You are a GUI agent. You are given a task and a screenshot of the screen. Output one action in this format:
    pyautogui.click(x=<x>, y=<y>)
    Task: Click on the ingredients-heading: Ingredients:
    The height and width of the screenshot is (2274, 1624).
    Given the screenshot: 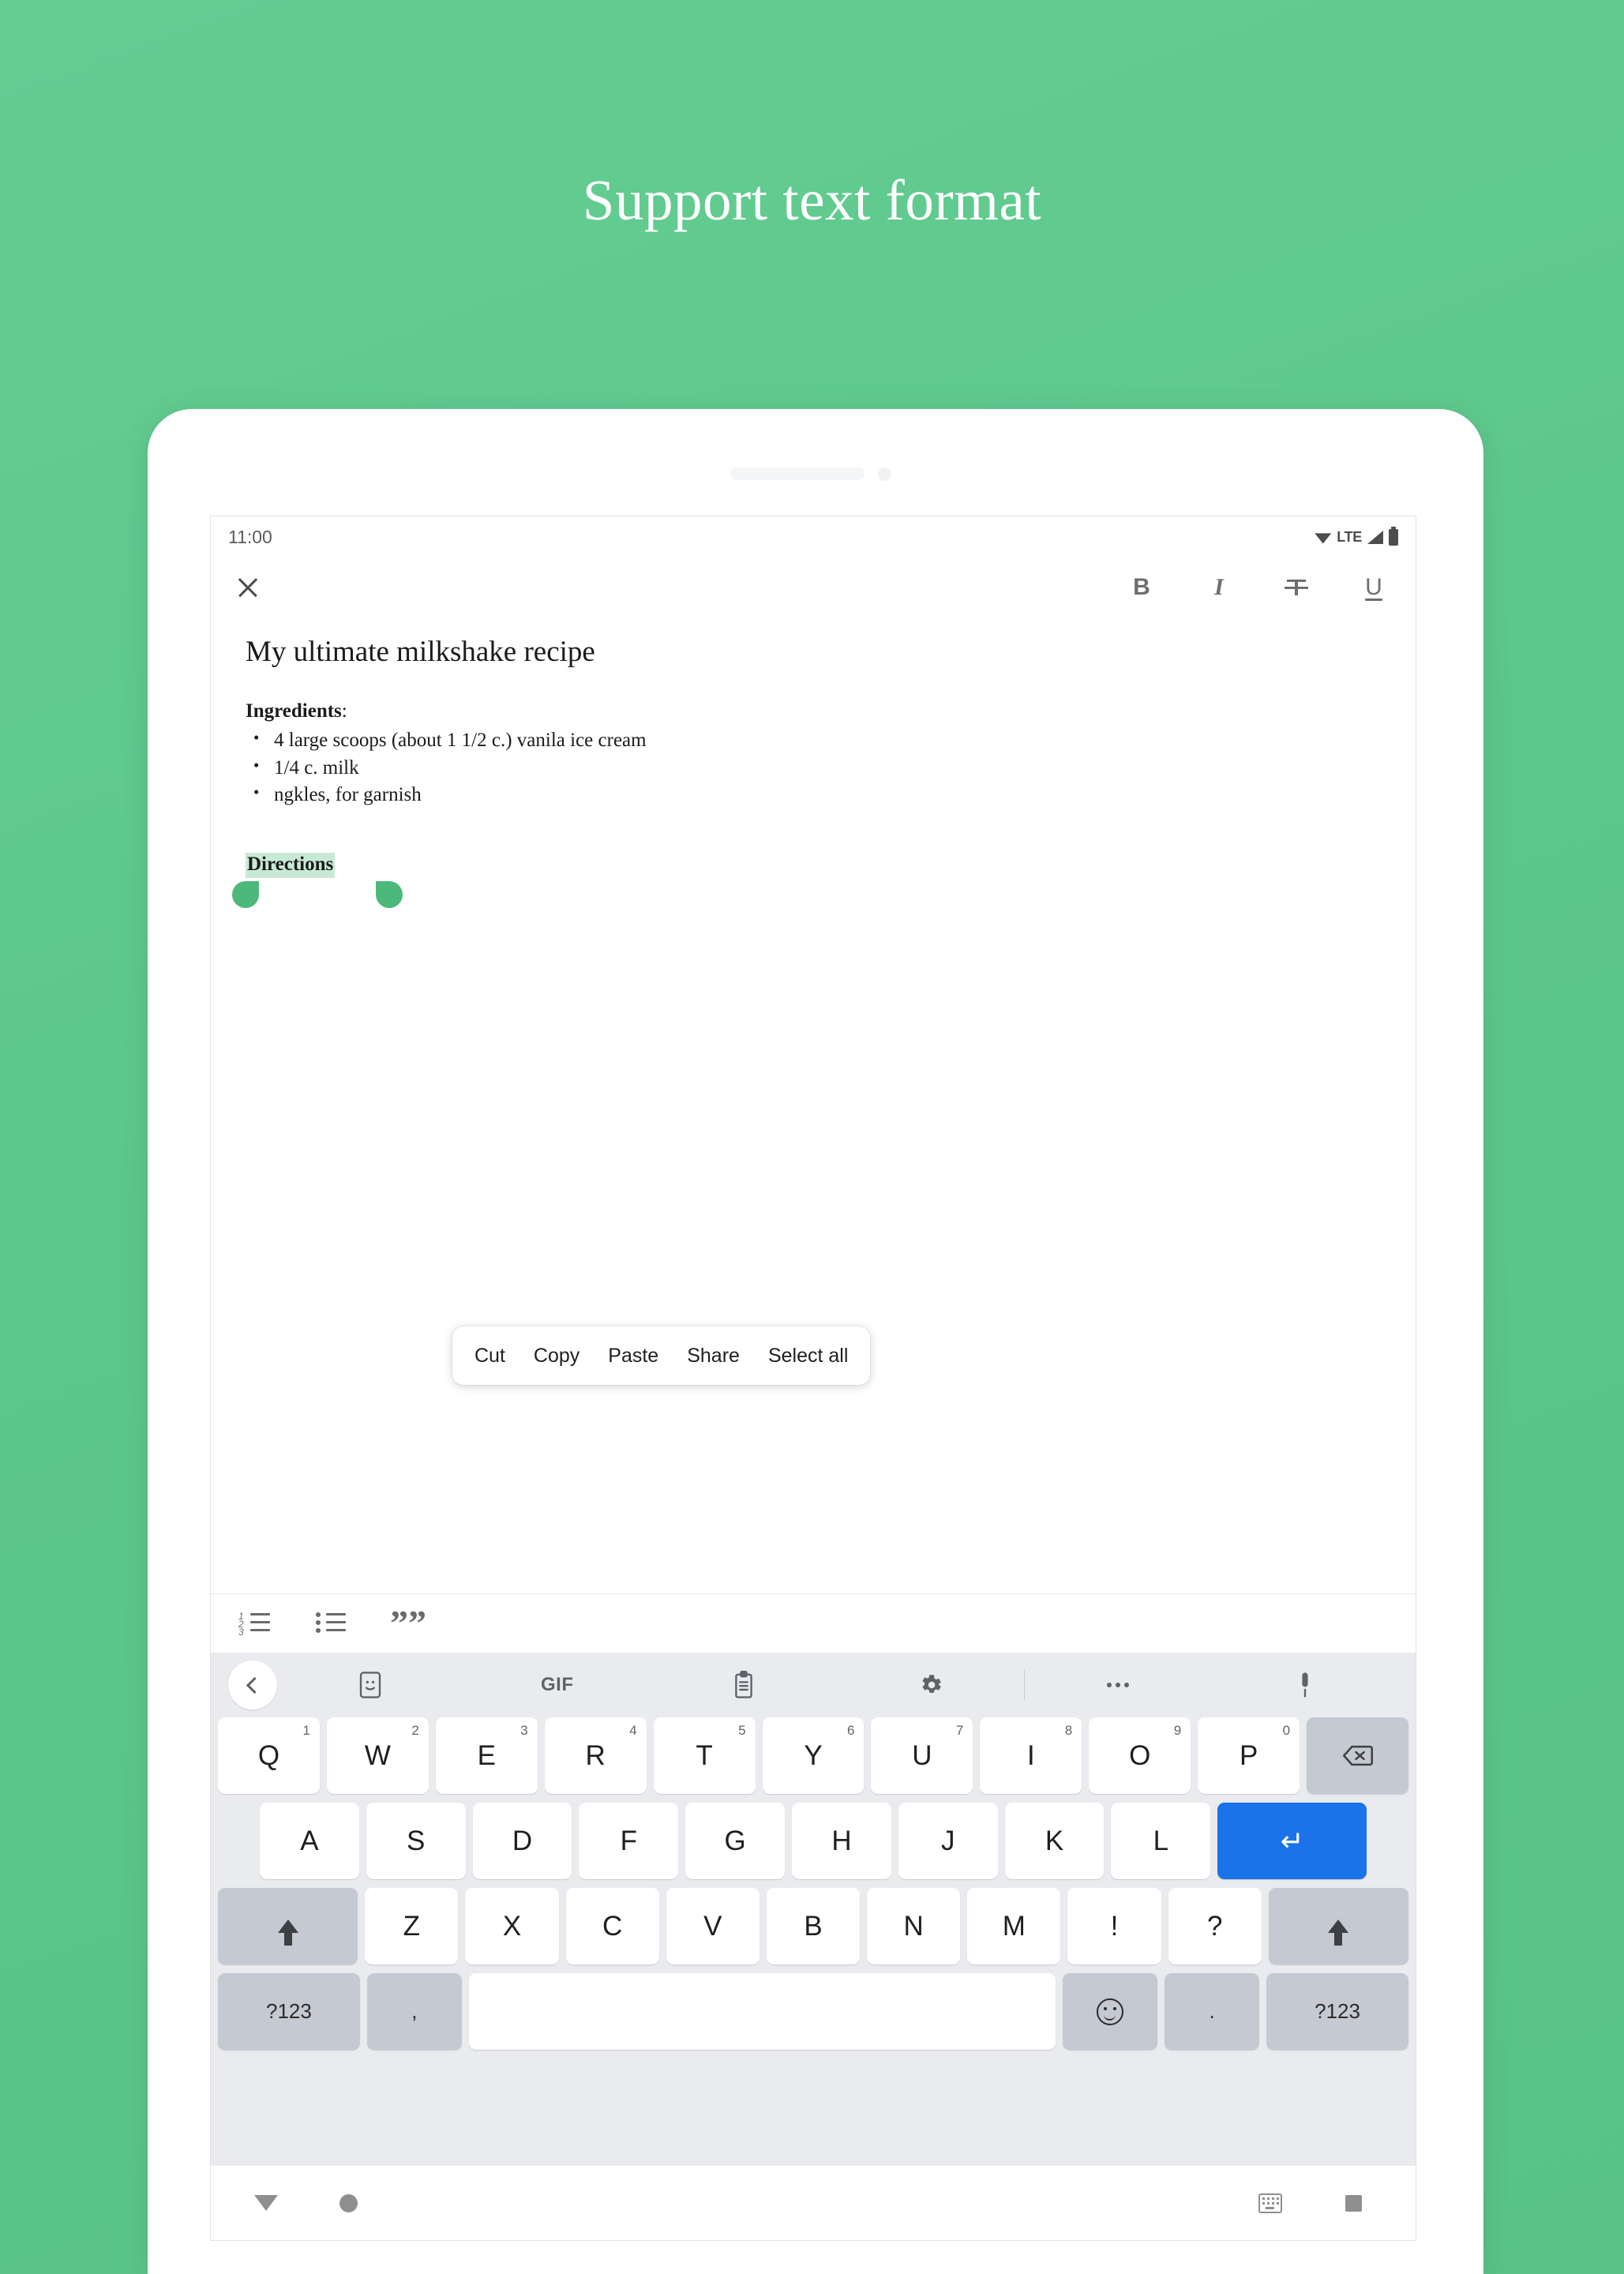 What is the action you would take?
    pyautogui.click(x=813, y=711)
    